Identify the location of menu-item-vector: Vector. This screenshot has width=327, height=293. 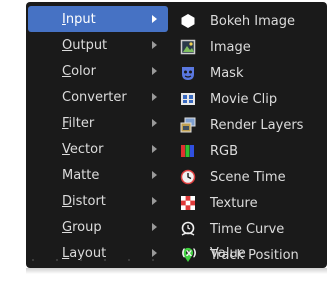
(98, 149).